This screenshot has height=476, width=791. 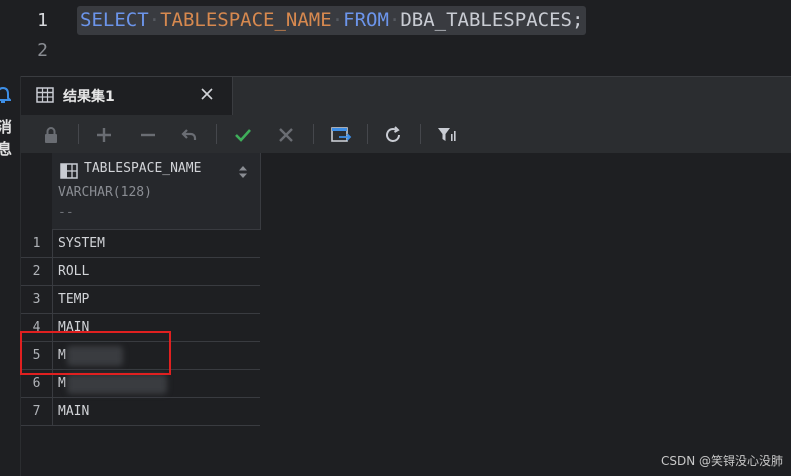 I want to click on table-row: 1 SYSTEM, so click(x=140, y=244).